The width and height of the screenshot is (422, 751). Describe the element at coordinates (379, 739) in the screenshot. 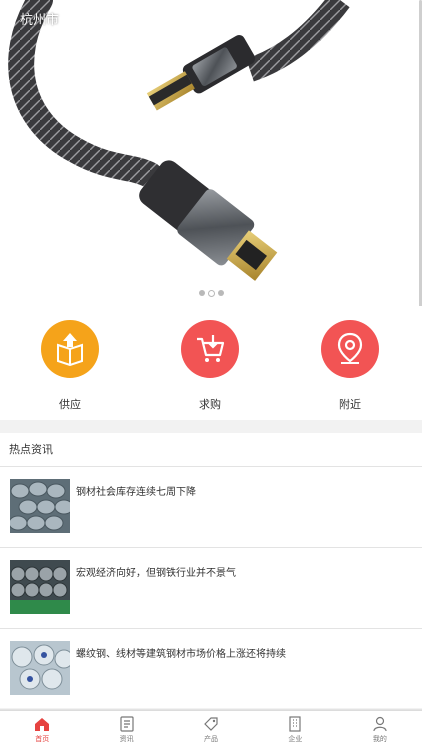

I see `tab-label: 我的` at that location.